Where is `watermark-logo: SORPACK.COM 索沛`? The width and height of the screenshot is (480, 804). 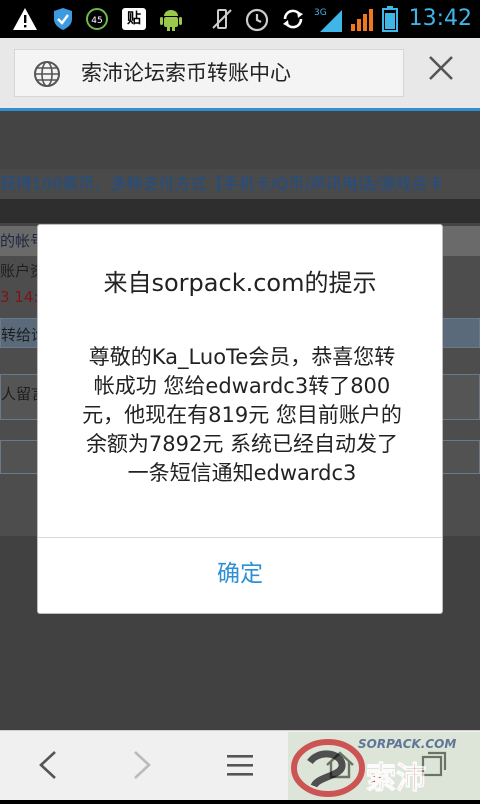
watermark-logo: SORPACK.COM 索沛 is located at coordinates (384, 766).